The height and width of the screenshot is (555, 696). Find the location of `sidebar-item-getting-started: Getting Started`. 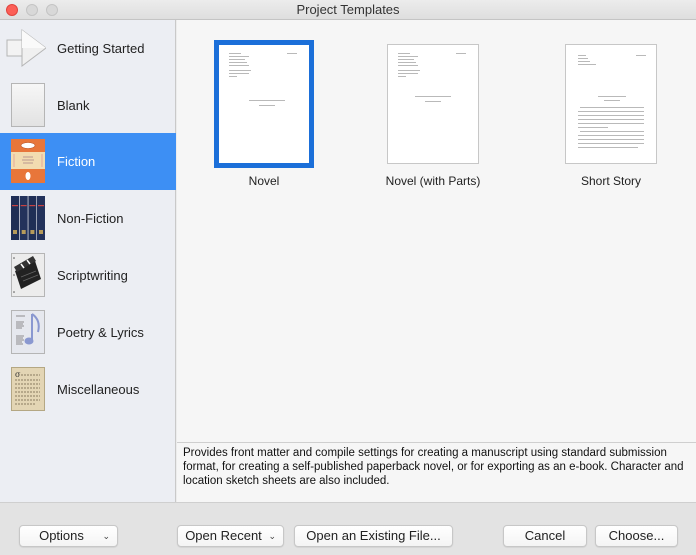

sidebar-item-getting-started: Getting Started is located at coordinates (88, 48).